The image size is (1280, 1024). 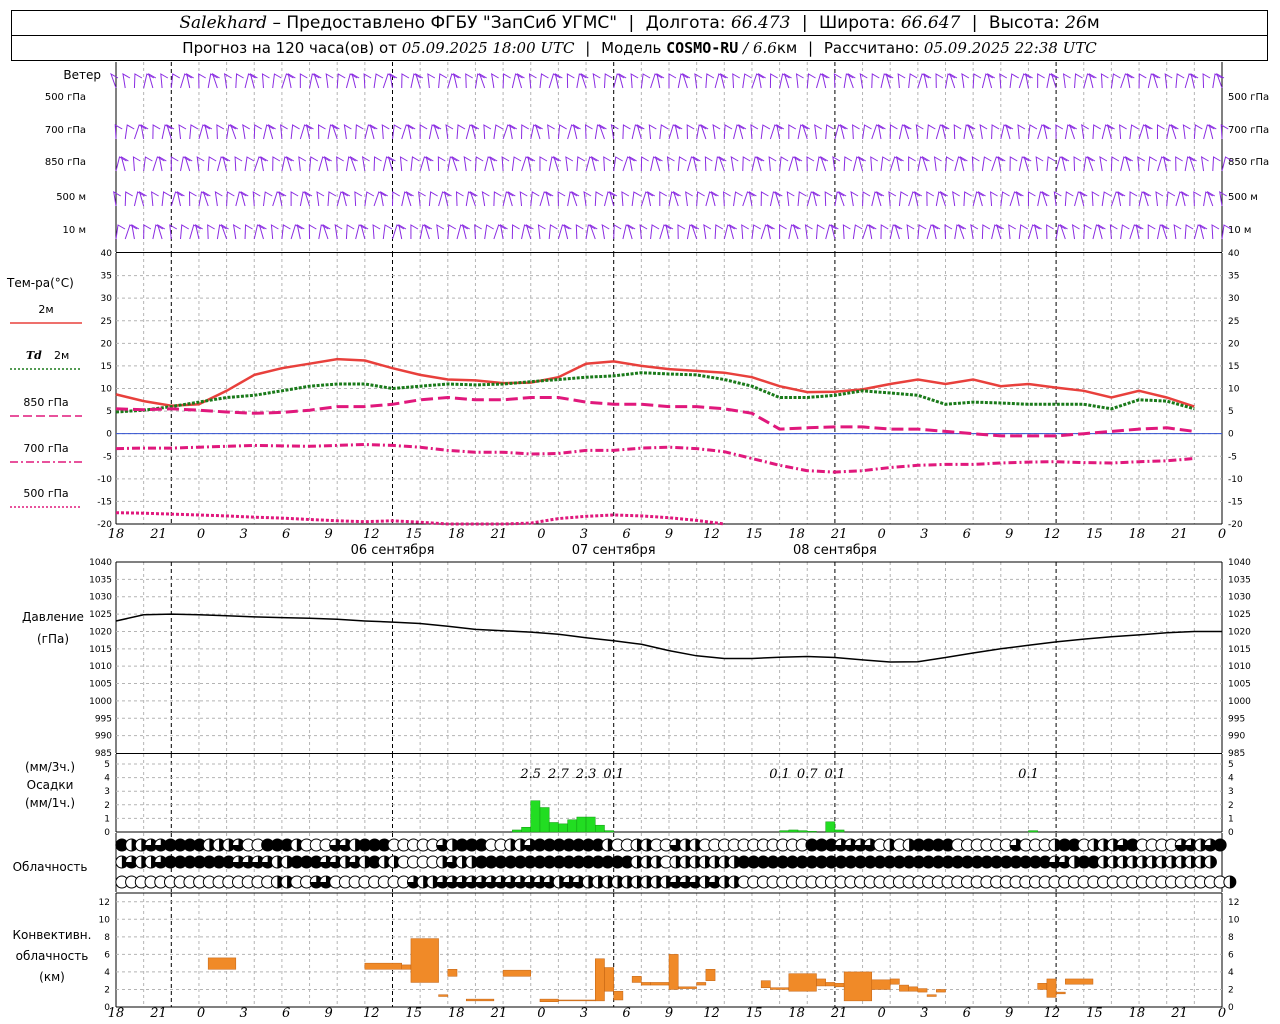 What do you see at coordinates (614, 550) in the screenshot?
I see `day-label: 07 сентября` at bounding box center [614, 550].